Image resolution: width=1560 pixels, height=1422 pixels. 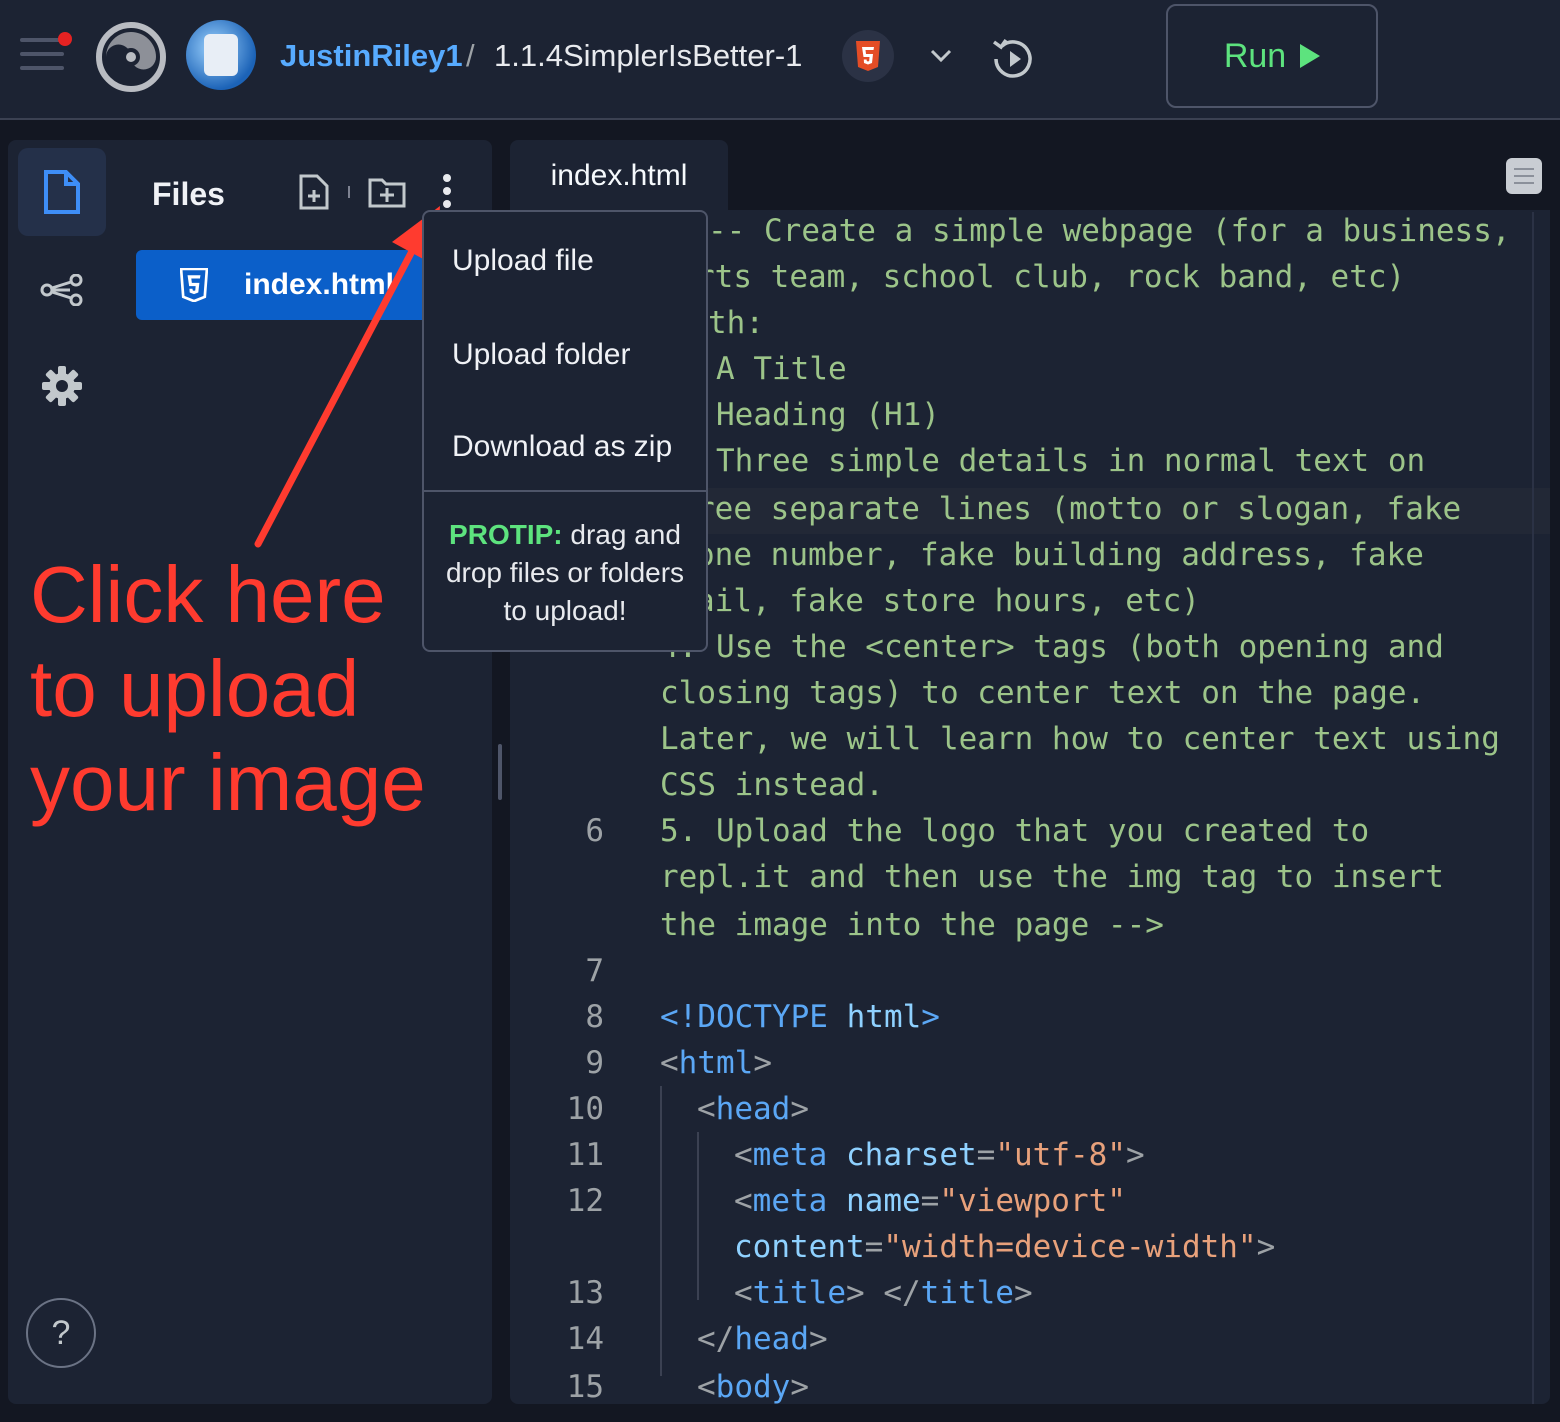 What do you see at coordinates (1524, 176) in the screenshot?
I see `minimap-toggle-icon` at bounding box center [1524, 176].